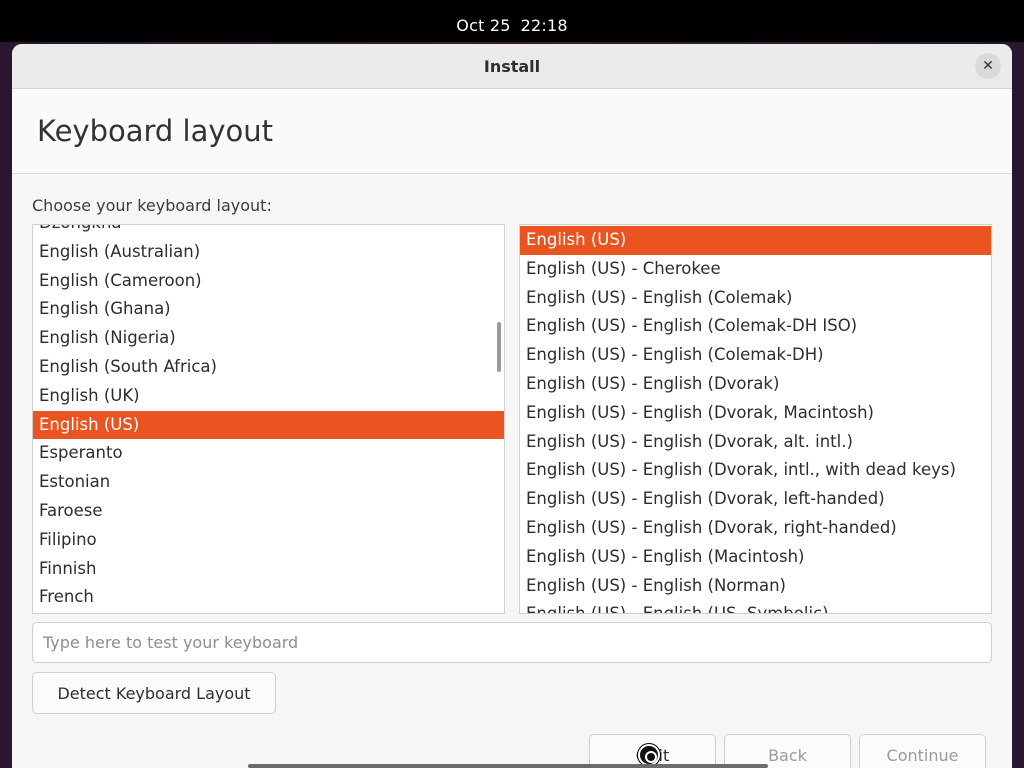 Image resolution: width=1024 pixels, height=768 pixels. I want to click on layout-list-item: French, so click(268, 597).